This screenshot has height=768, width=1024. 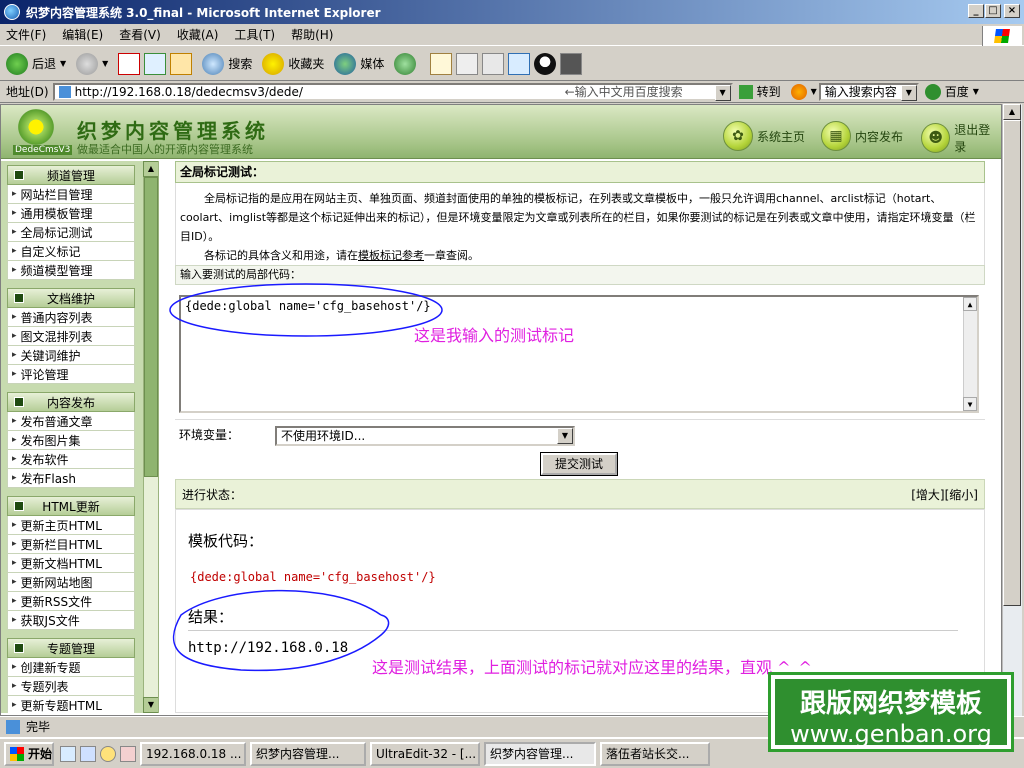 I want to click on minimize-button: _, so click(x=976, y=11).